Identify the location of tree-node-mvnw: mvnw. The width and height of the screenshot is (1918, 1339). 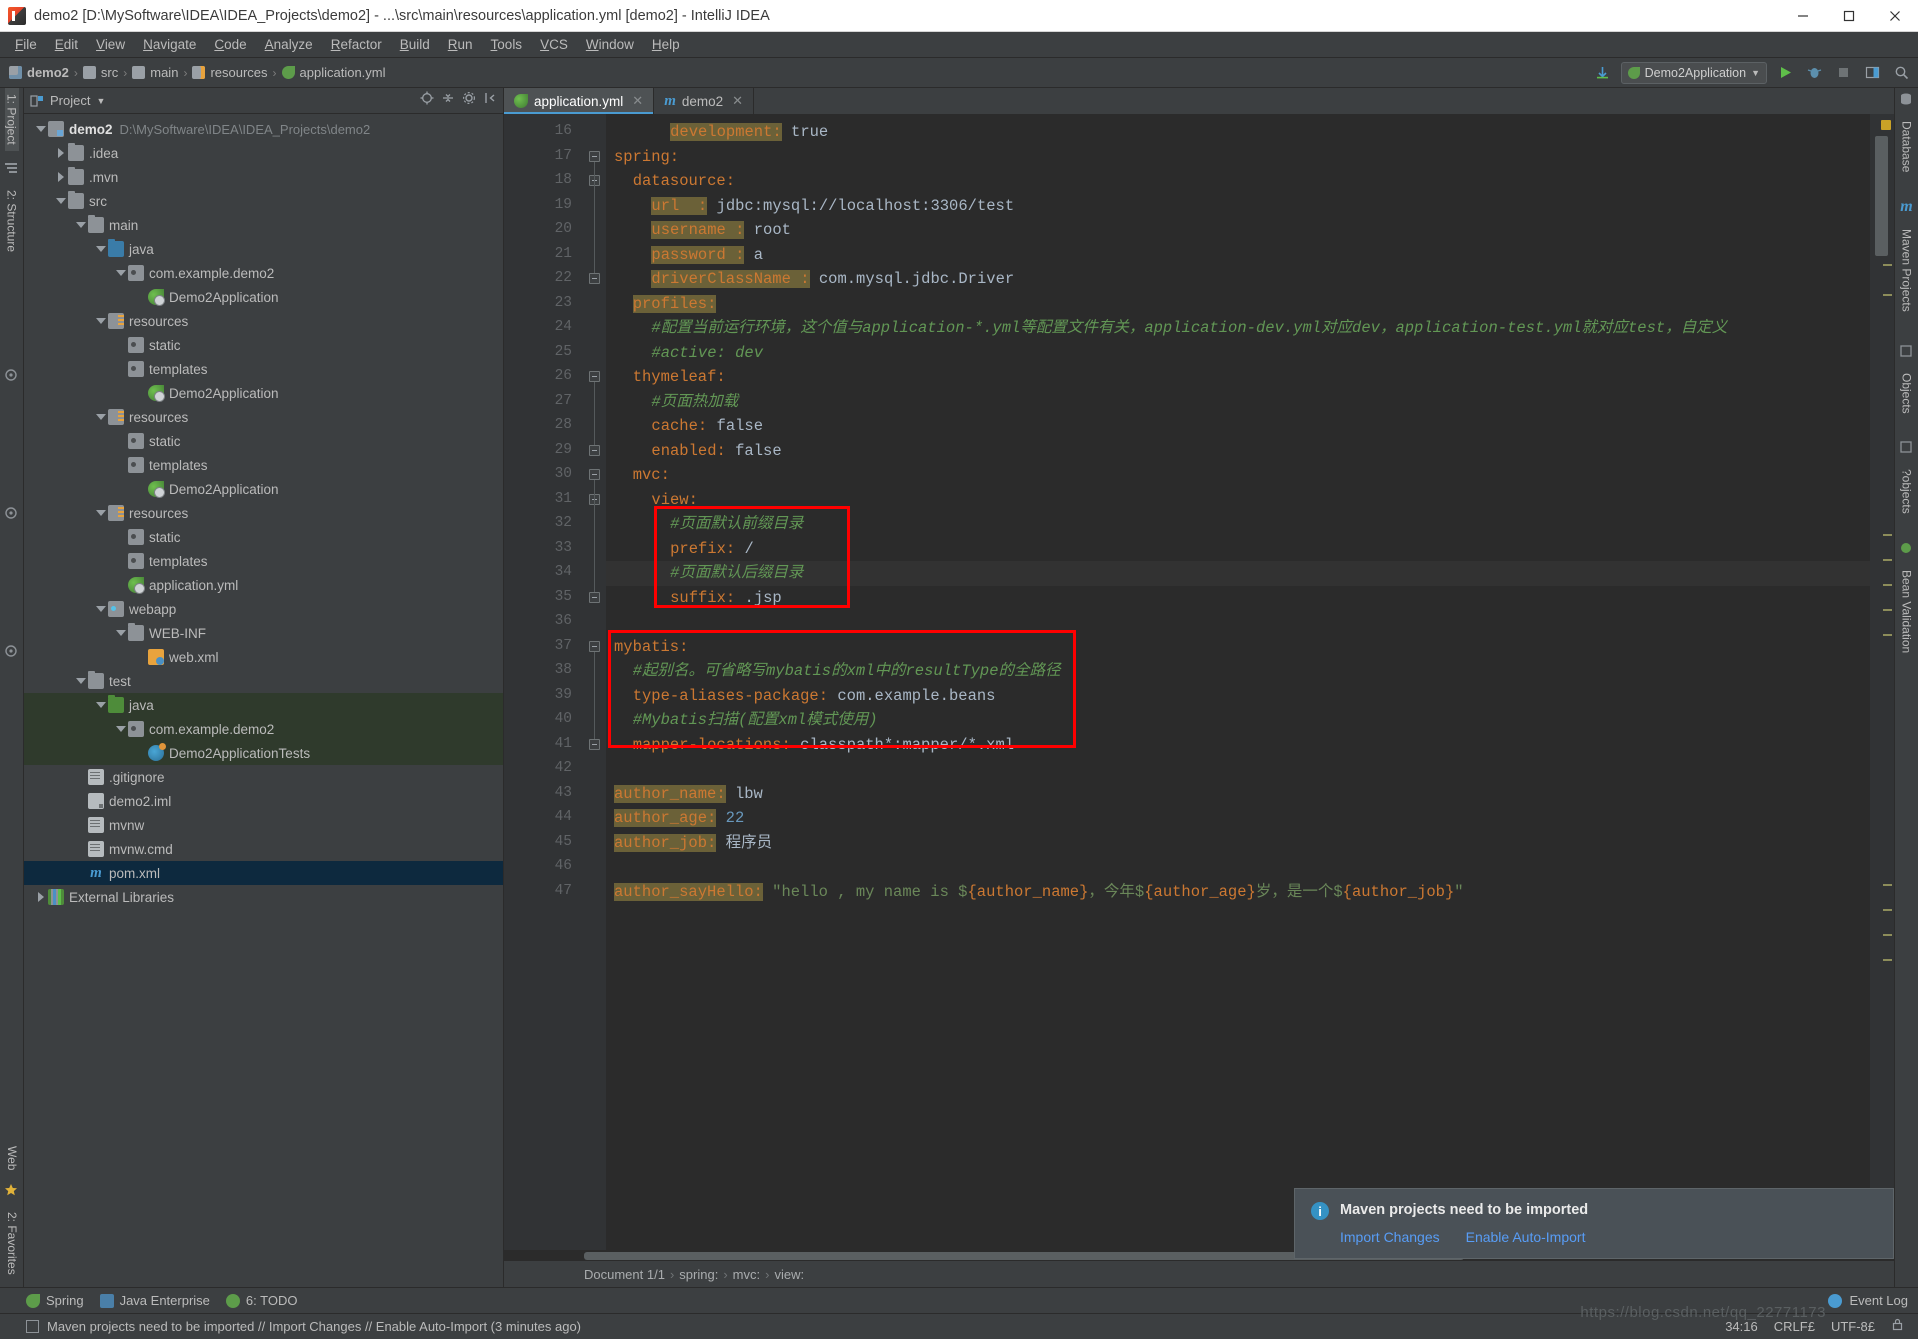
(263, 825).